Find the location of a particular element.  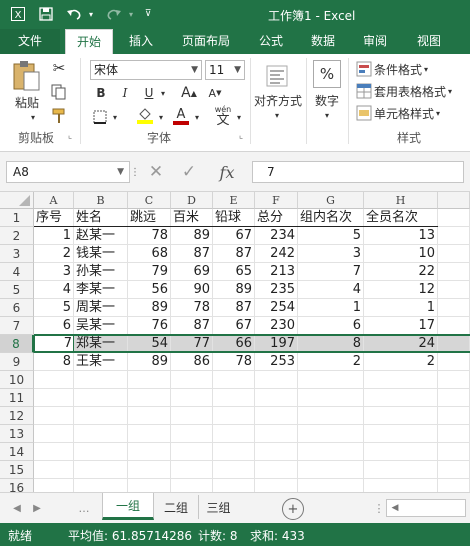

table-cell: 7 is located at coordinates (331, 272).